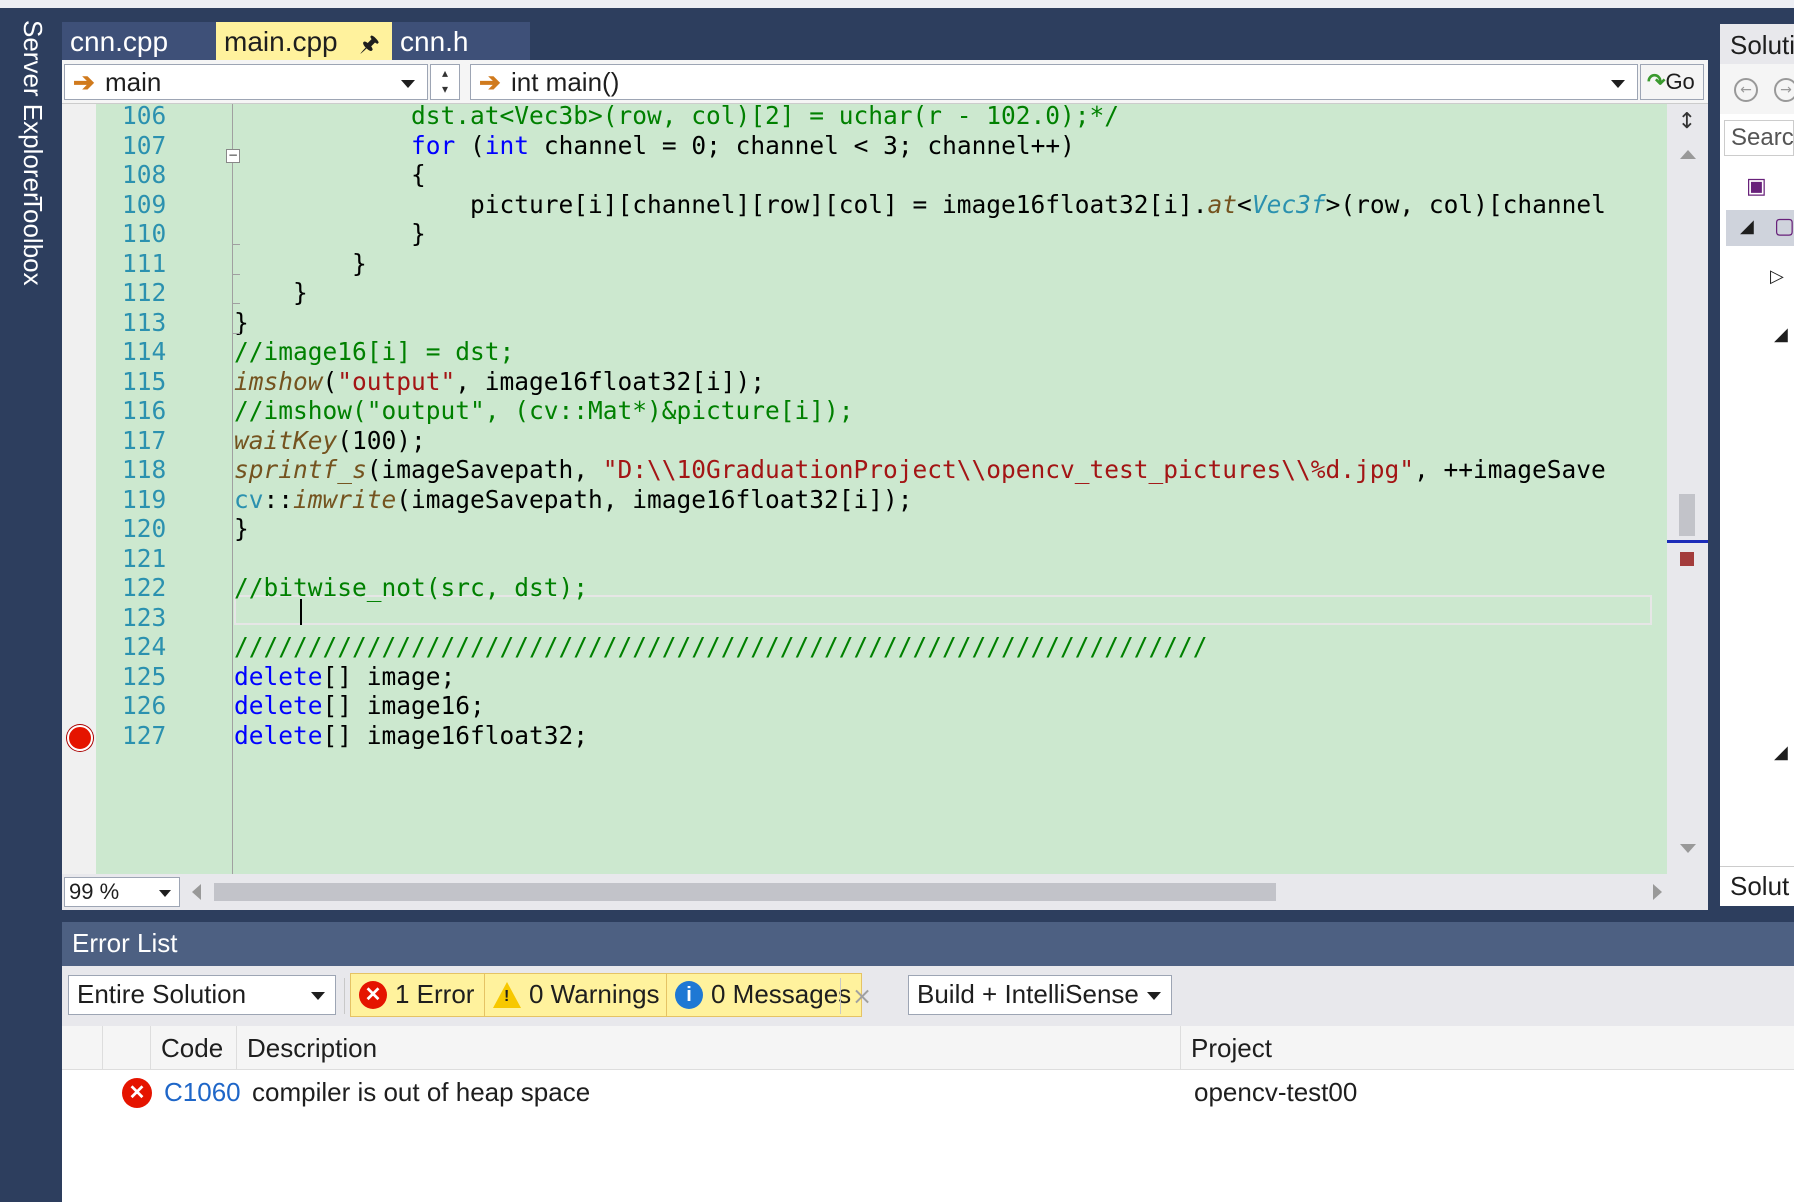  What do you see at coordinates (1687, 541) in the screenshot?
I see `caret-position-marker` at bounding box center [1687, 541].